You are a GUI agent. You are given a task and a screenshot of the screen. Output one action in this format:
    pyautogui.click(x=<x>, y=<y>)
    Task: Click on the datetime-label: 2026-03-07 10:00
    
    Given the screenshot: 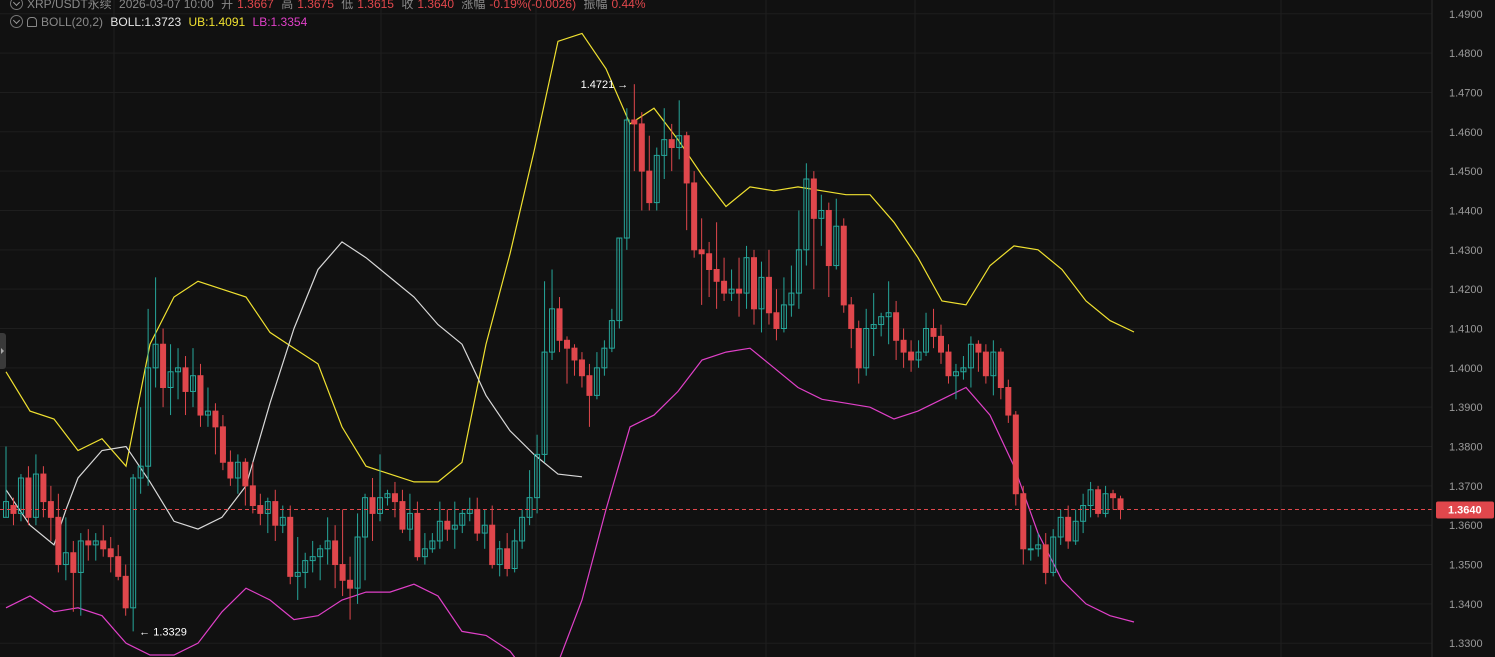 What is the action you would take?
    pyautogui.click(x=166, y=5)
    